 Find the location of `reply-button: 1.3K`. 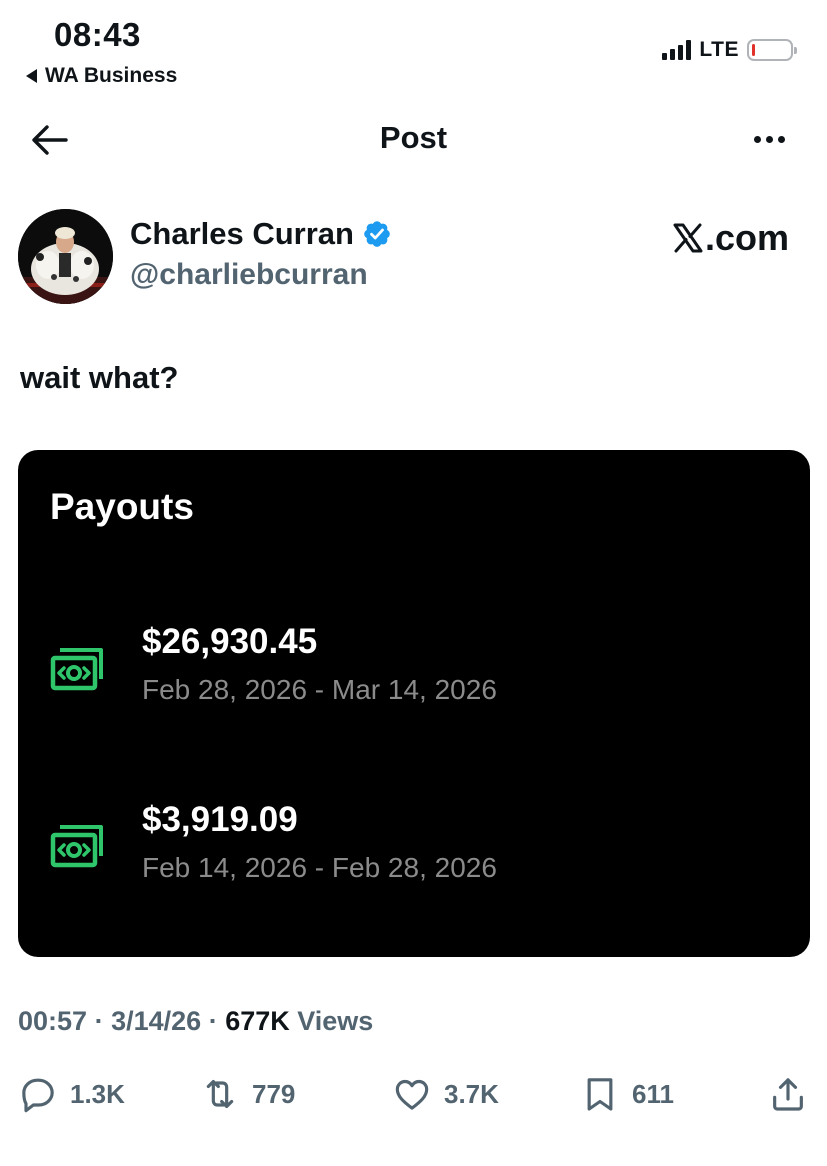

reply-button: 1.3K is located at coordinates (71, 1094).